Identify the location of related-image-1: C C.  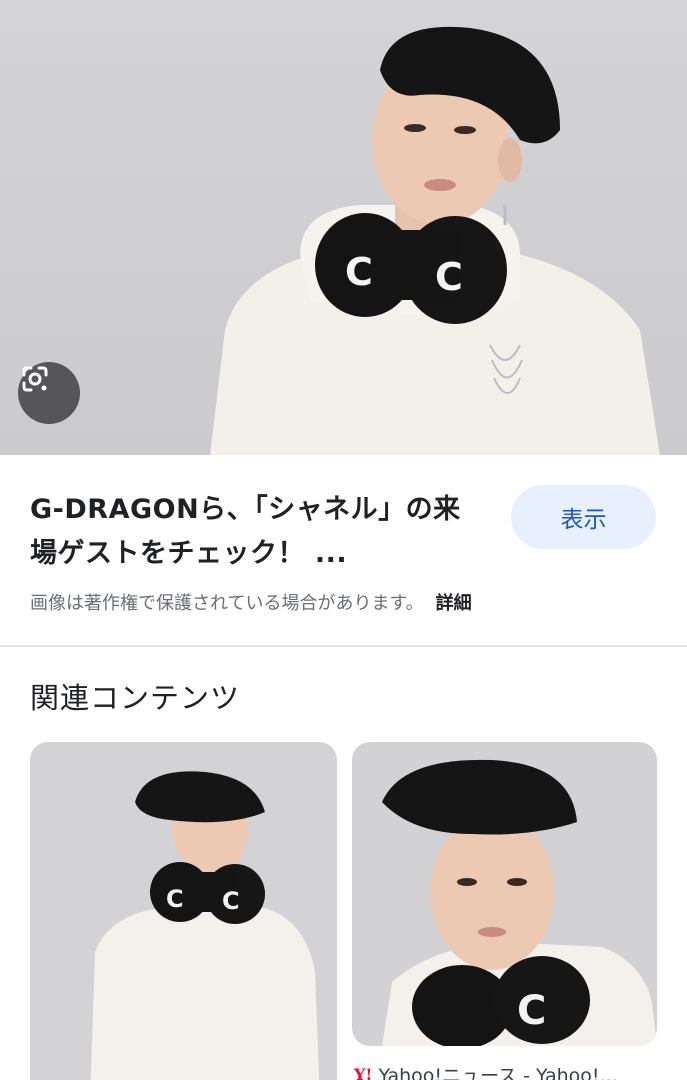
(205, 925).